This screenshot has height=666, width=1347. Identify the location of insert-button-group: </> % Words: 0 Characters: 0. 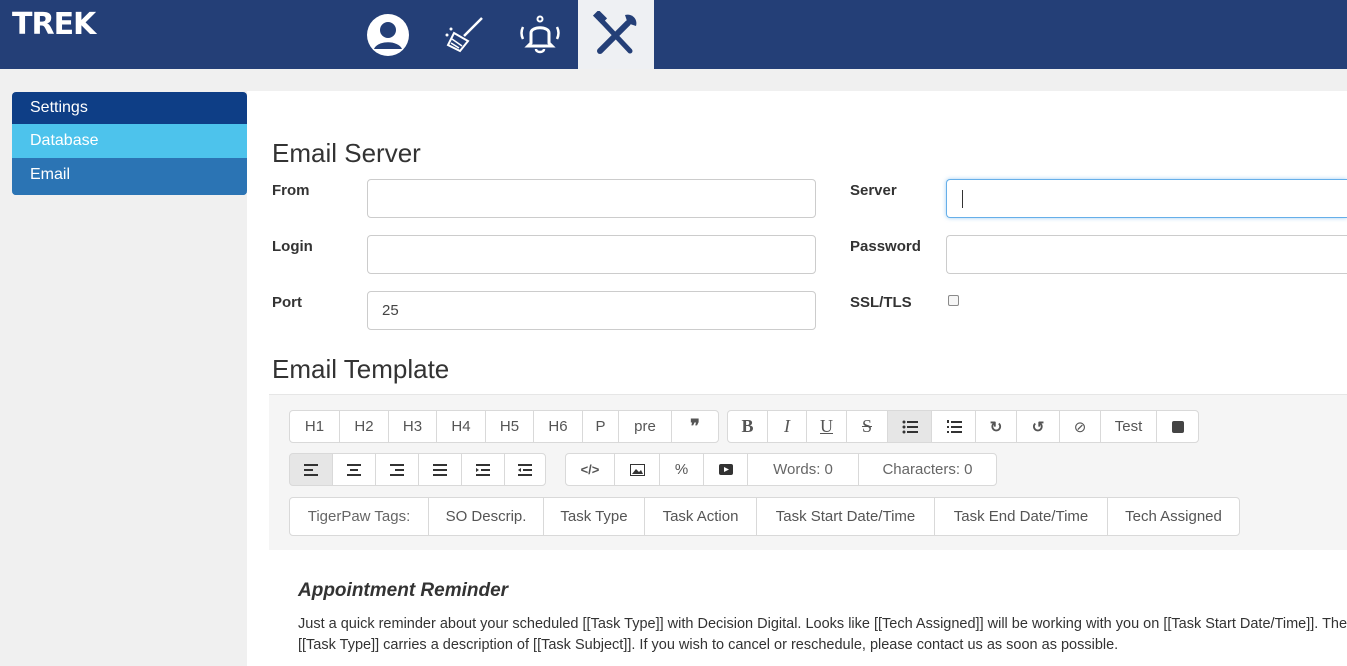
(781, 469).